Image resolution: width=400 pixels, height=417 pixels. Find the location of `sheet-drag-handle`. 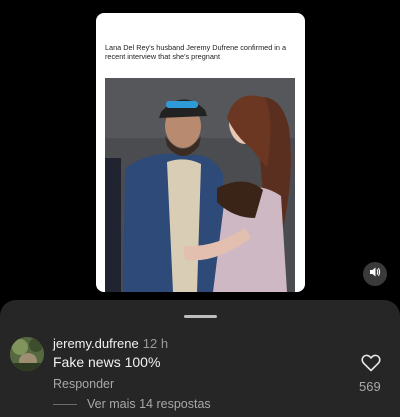

sheet-drag-handle is located at coordinates (200, 316).